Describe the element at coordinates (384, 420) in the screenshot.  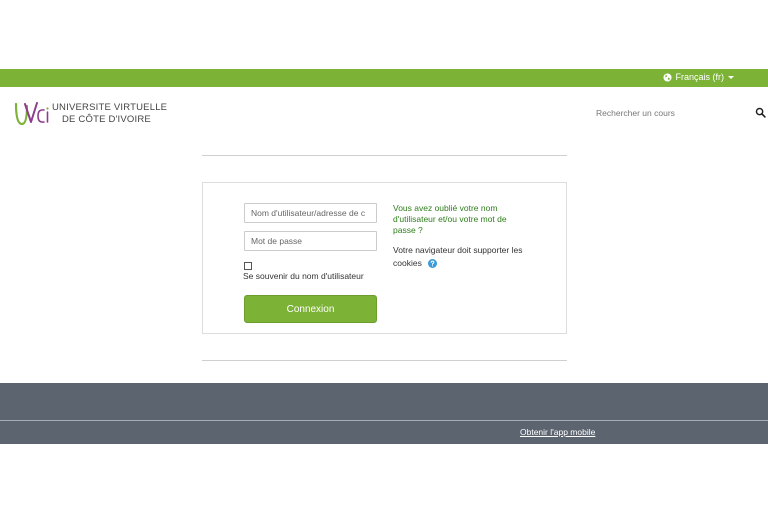
I see `footer-divider` at that location.